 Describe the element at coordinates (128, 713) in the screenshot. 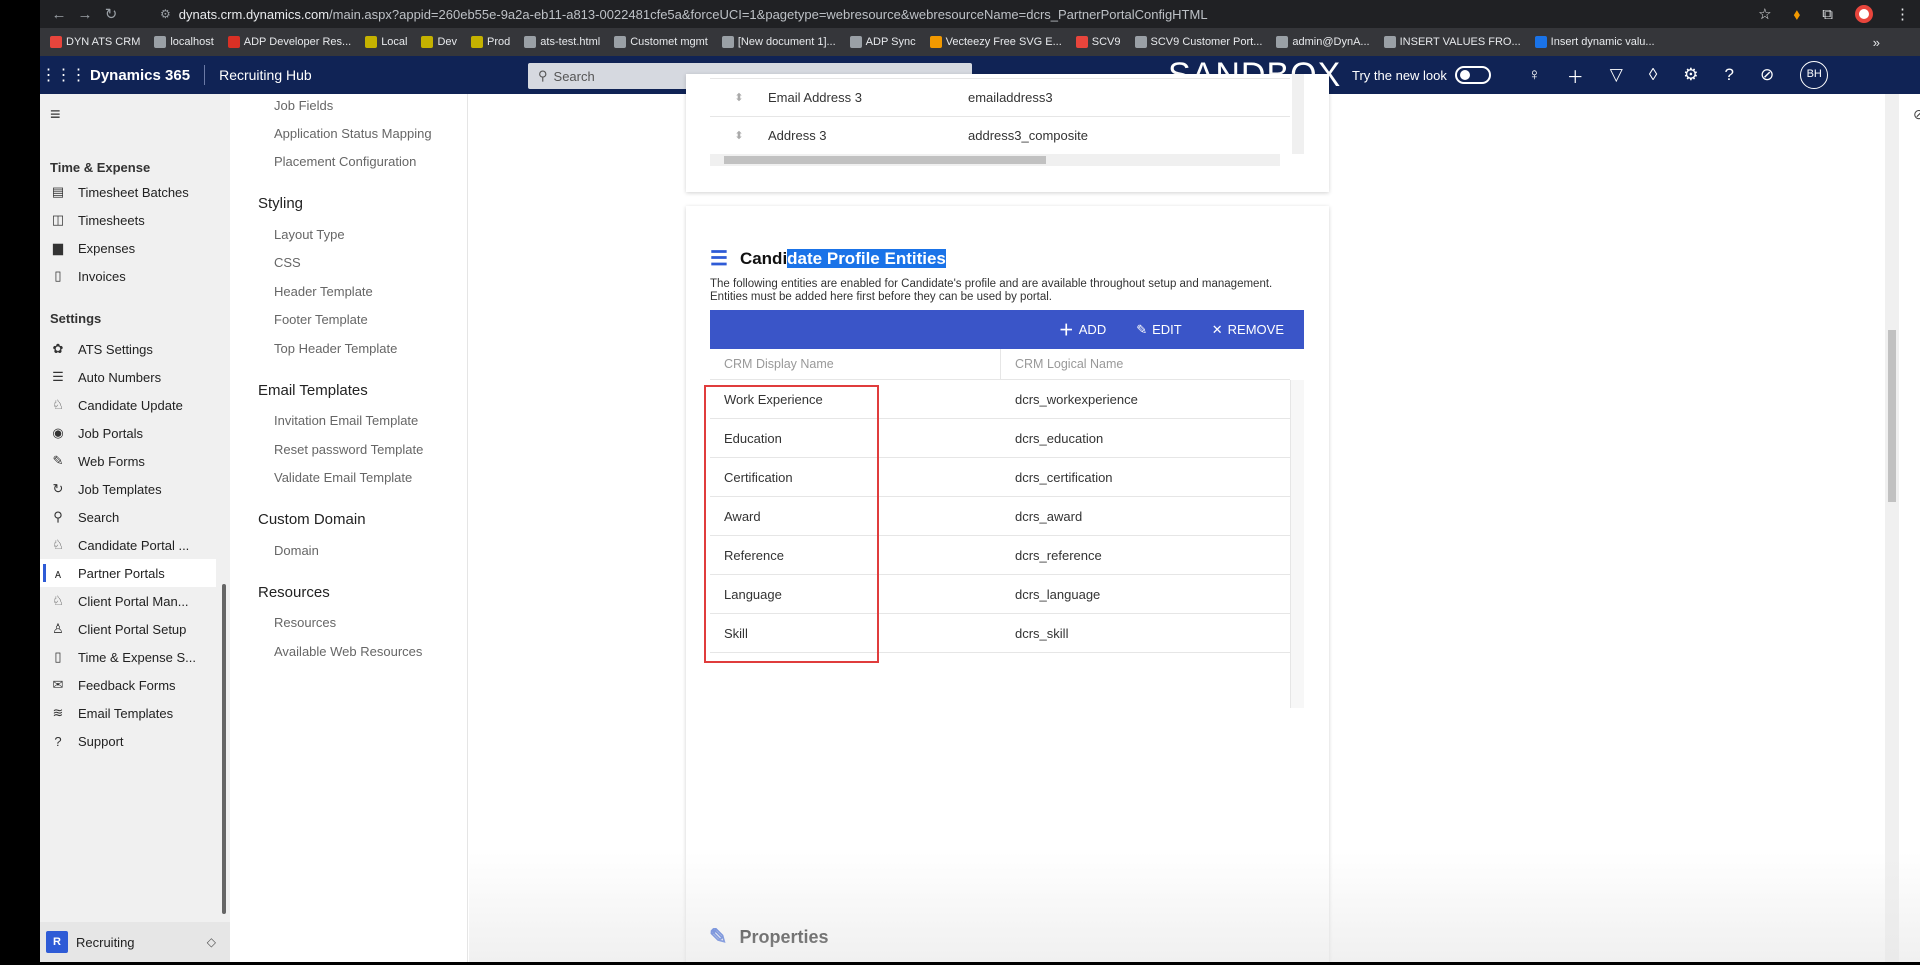

I see `sidebar-item-email-templates: ≋ Email Templates` at that location.